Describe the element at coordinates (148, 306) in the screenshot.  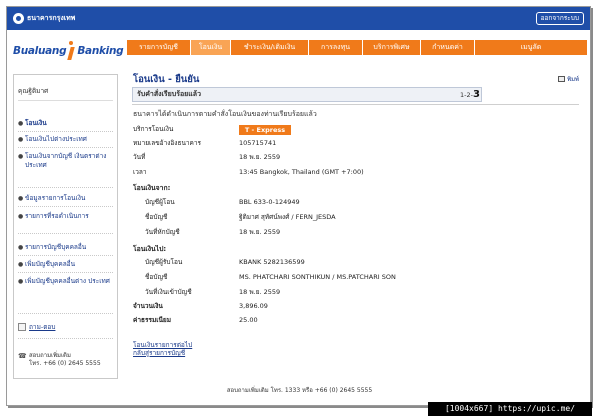
I see `amount-label: จำนวนเงิน` at that location.